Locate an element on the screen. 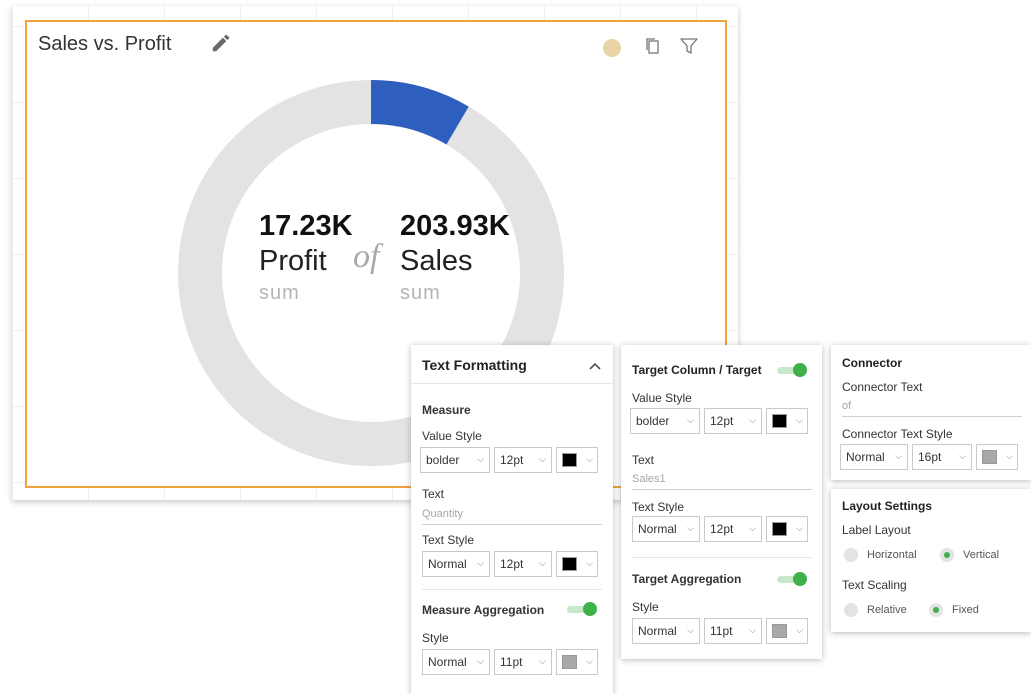 The image size is (1031, 694). measure-aggregation-title: Measure Aggregation is located at coordinates (483, 610).